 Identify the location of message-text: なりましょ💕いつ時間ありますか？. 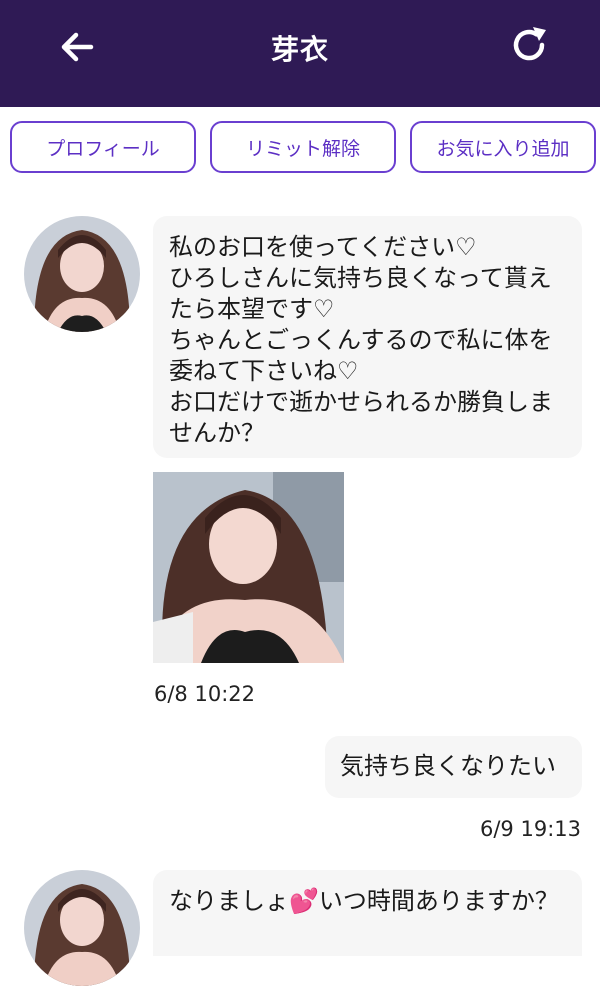
(364, 901).